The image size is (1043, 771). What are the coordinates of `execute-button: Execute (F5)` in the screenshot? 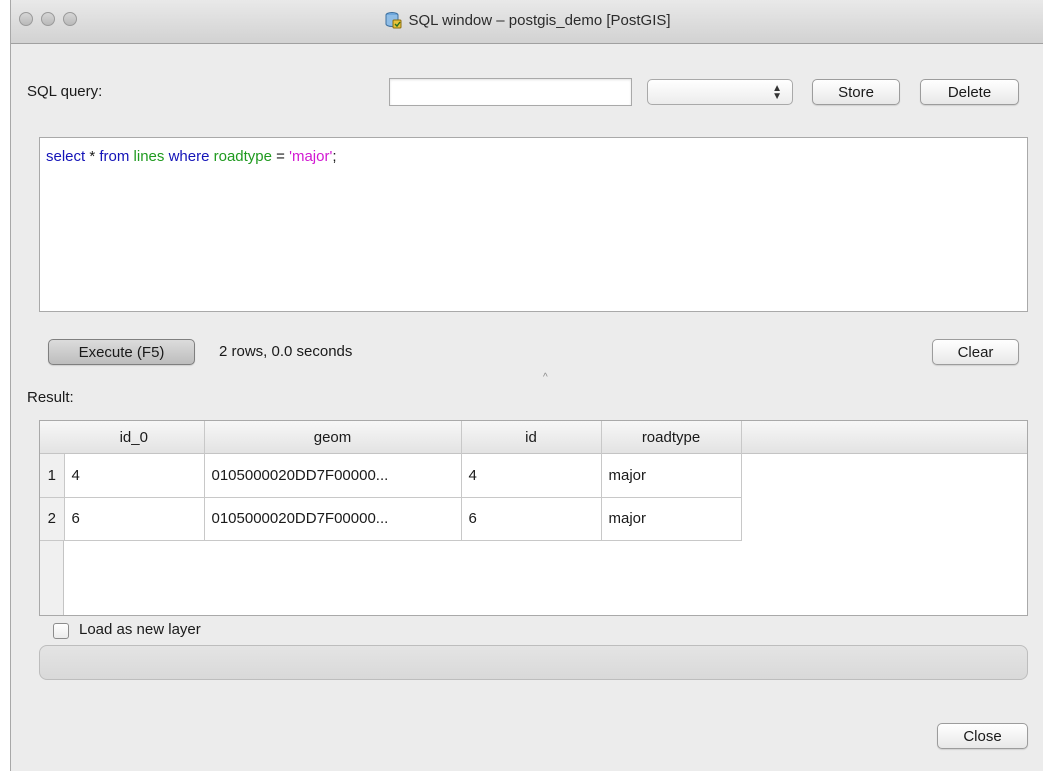 It's located at (121, 352).